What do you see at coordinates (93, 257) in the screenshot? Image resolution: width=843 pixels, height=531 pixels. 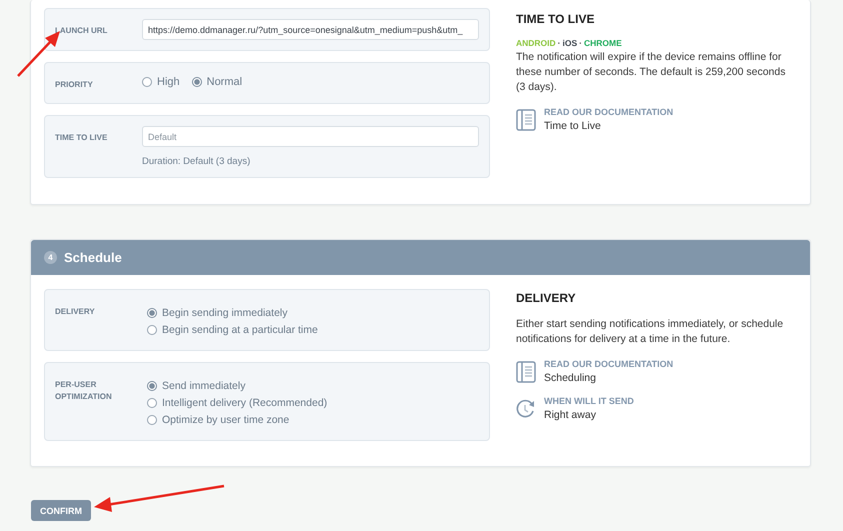 I see `section-title: Schedule` at bounding box center [93, 257].